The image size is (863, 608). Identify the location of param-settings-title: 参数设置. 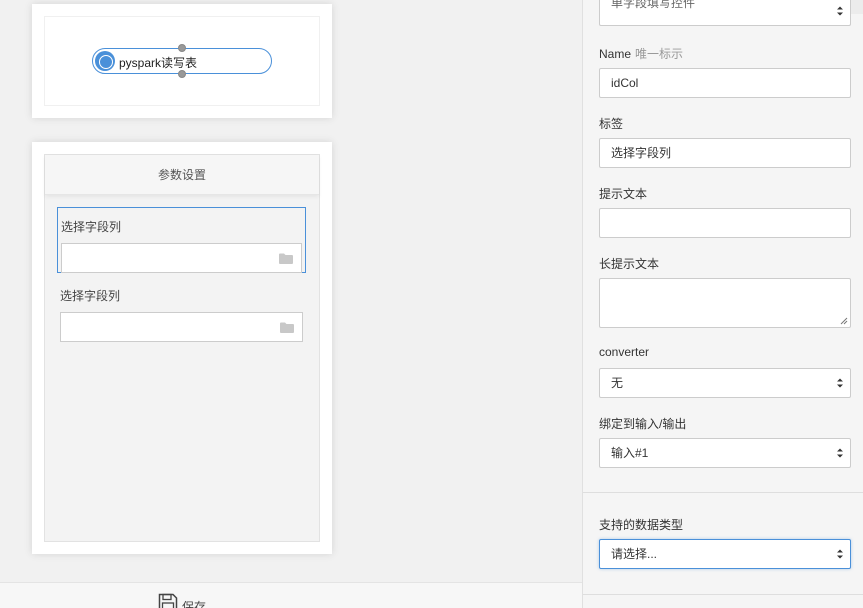
(182, 175).